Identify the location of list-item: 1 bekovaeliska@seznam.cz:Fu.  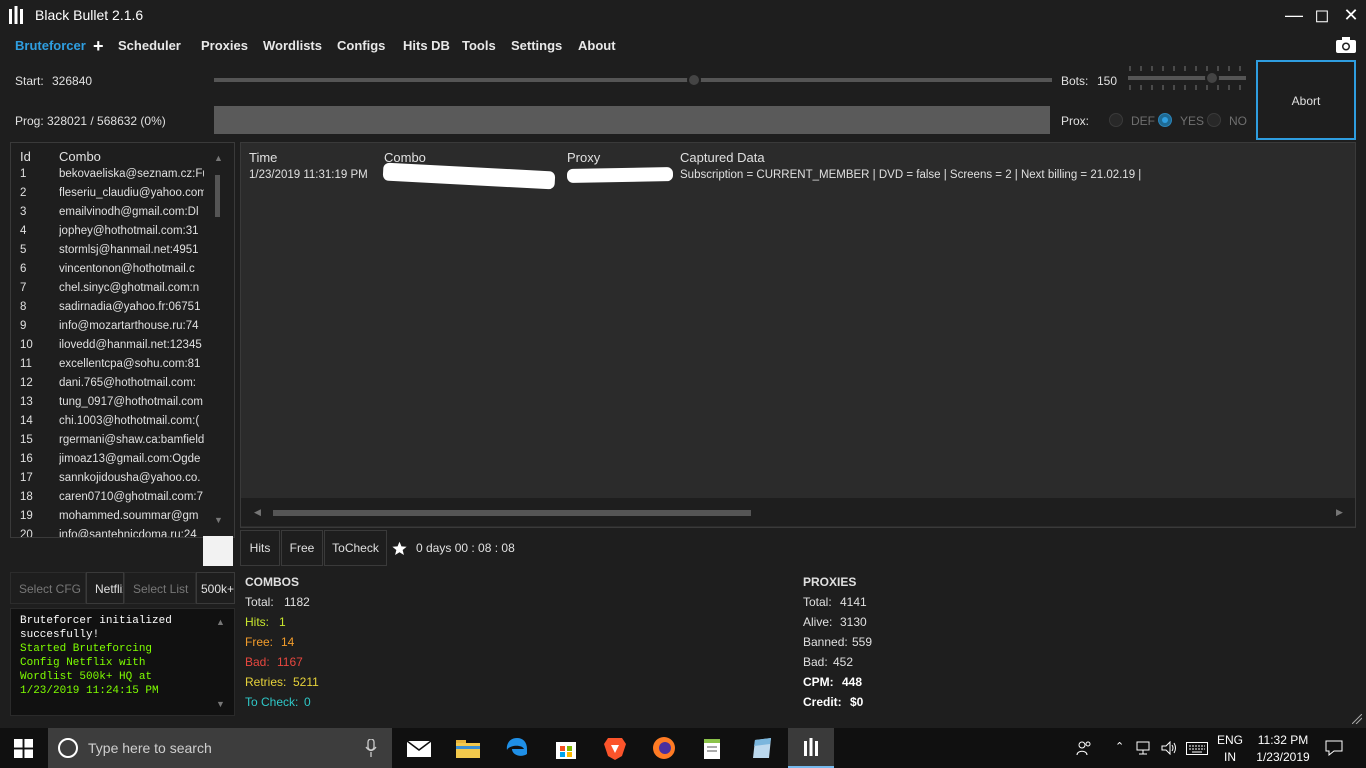
(111, 177).